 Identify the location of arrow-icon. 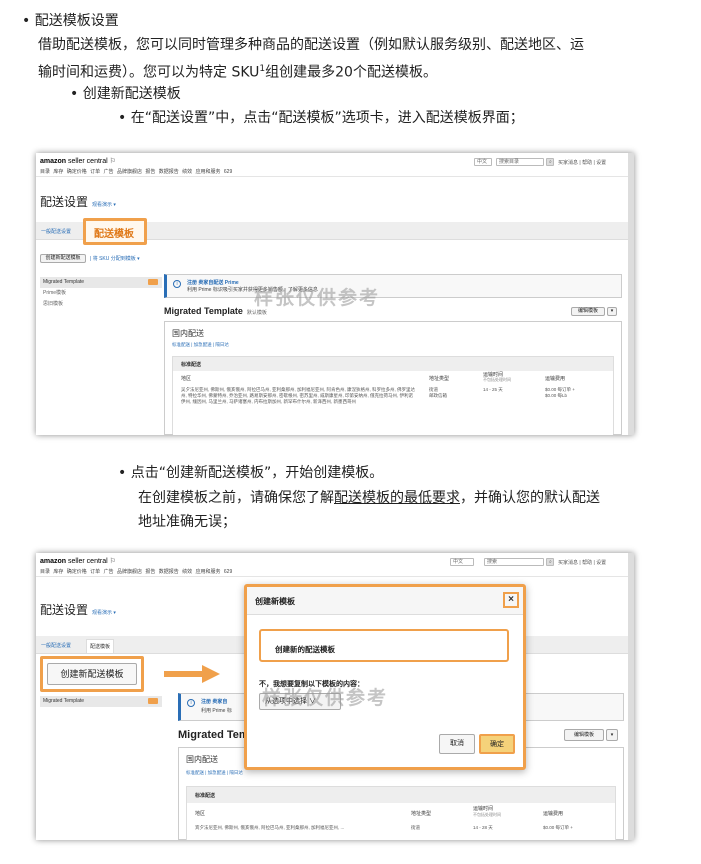
(192, 674).